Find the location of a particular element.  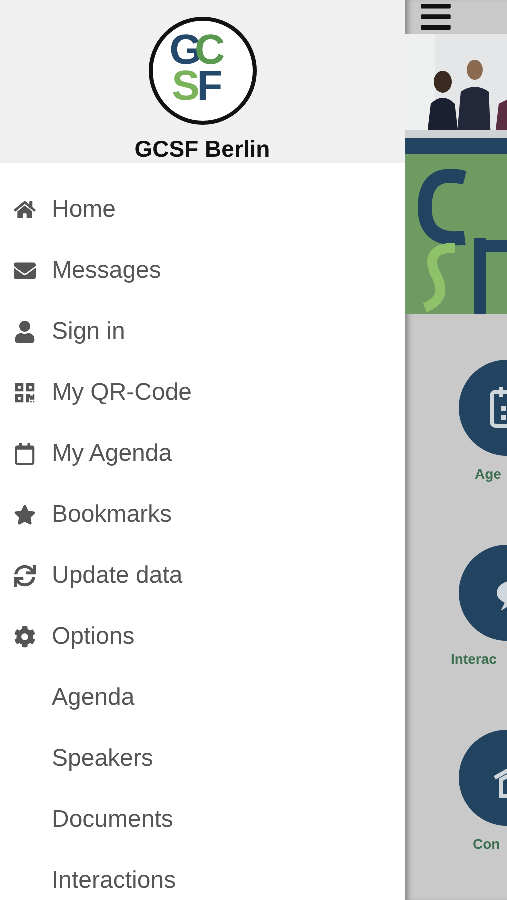

submenu-item: Documents is located at coordinates (202, 819).